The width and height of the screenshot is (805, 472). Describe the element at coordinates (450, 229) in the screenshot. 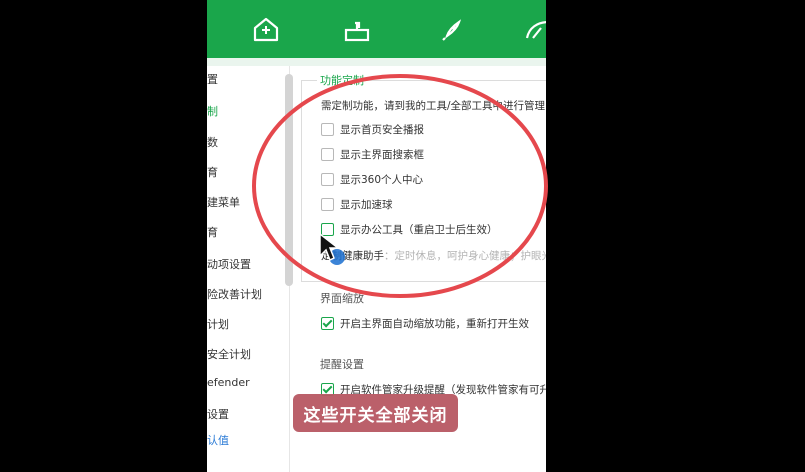

I see `option-note: （重启卫士后生效）` at that location.